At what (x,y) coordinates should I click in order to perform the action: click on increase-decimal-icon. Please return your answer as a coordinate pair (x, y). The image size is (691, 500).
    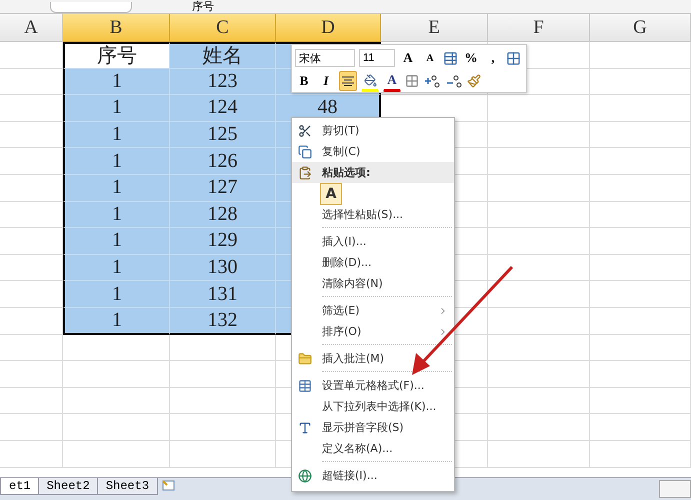
    Looking at the image, I should click on (432, 81).